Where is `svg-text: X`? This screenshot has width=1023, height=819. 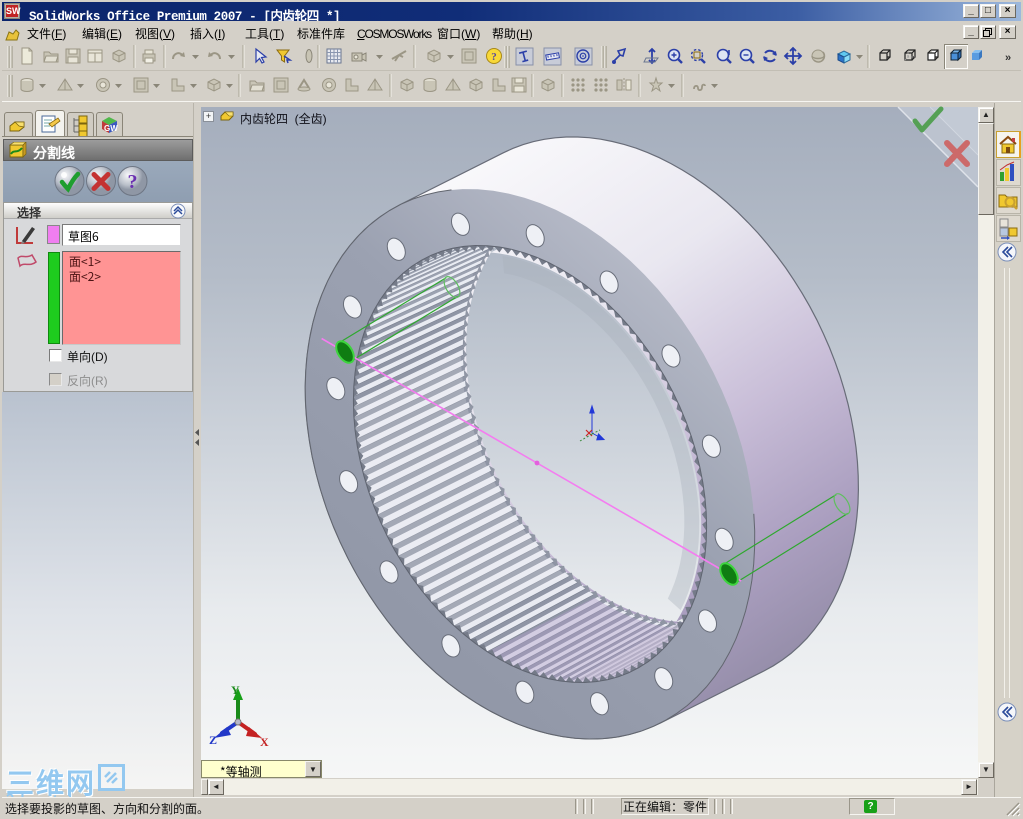
svg-text: X is located at coordinates (264, 742).